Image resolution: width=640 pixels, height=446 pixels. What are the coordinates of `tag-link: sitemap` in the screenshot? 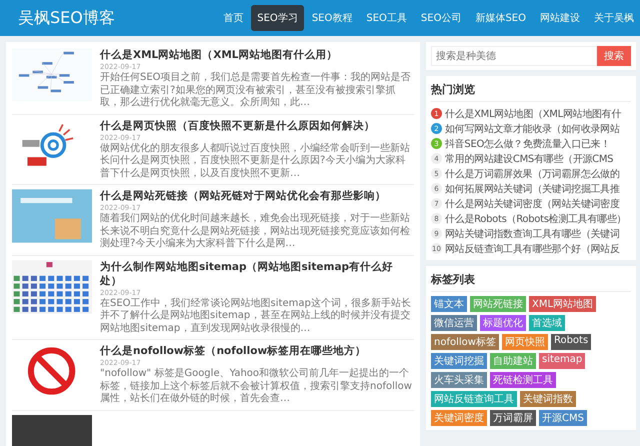 It's located at (562, 361).